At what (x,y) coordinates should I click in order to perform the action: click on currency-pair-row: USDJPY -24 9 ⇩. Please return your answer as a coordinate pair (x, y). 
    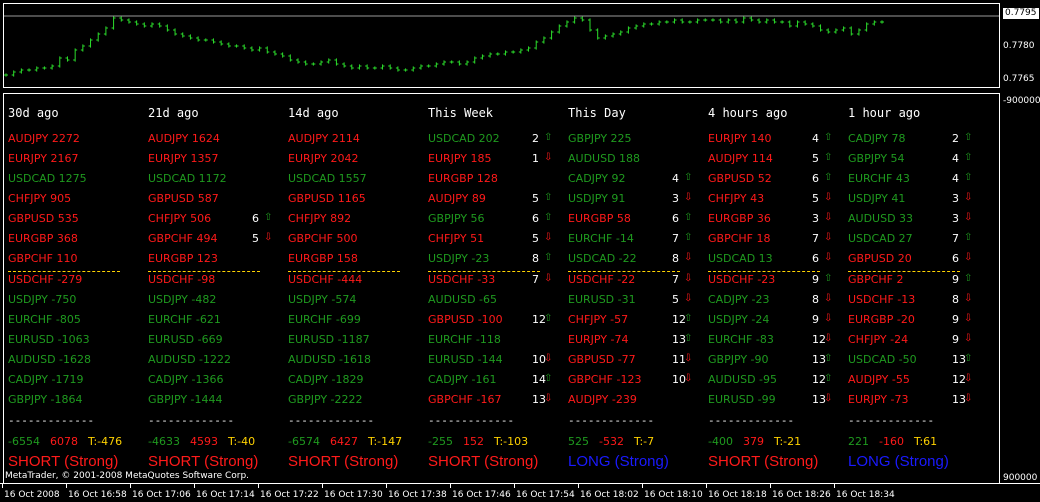
    Looking at the image, I should click on (778, 323).